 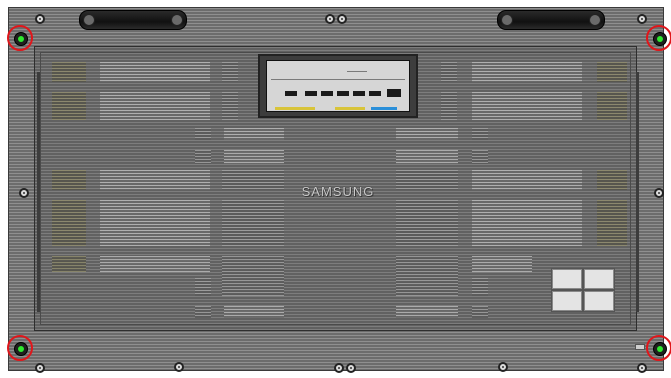 I want to click on vesa-label, so click(x=583, y=290).